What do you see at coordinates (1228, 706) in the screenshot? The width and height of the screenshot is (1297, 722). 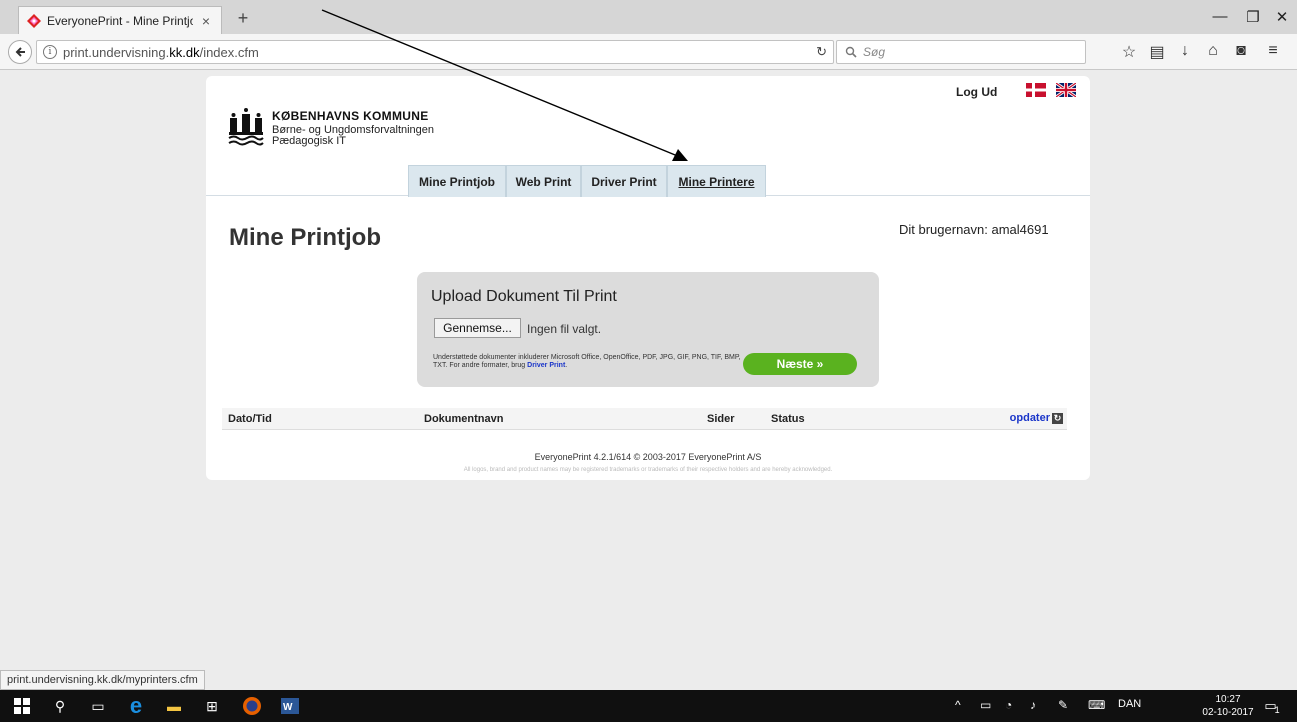 I see `system-clock: 10:27 02-10-2017` at bounding box center [1228, 706].